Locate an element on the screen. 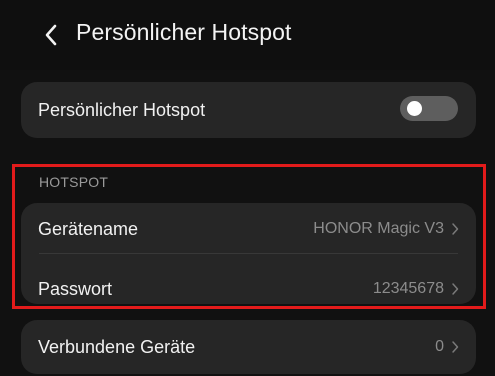 This screenshot has height=376, width=495. page-title: Persönlicher Hotspot is located at coordinates (184, 32).